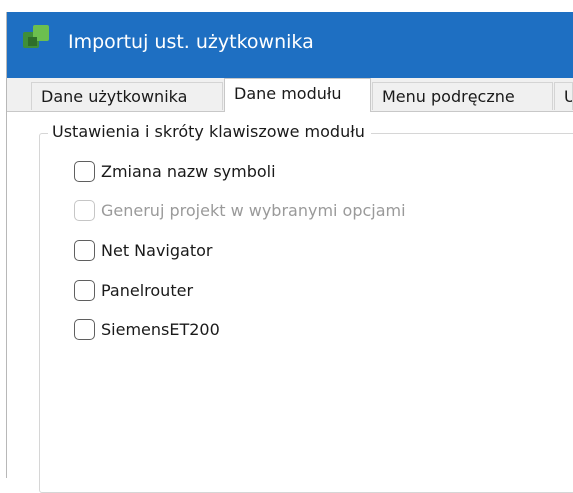  What do you see at coordinates (160, 329) in the screenshot?
I see `option-label: SiemensET200` at bounding box center [160, 329].